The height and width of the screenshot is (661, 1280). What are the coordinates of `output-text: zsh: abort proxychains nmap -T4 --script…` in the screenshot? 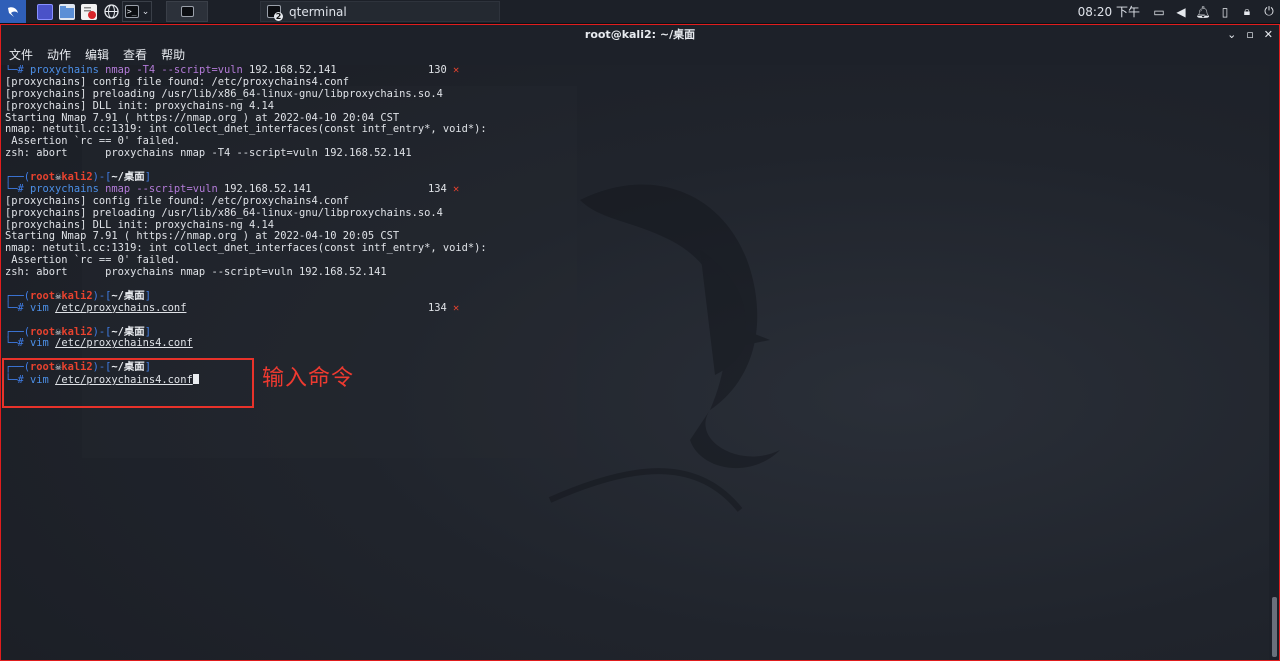 It's located at (208, 153).